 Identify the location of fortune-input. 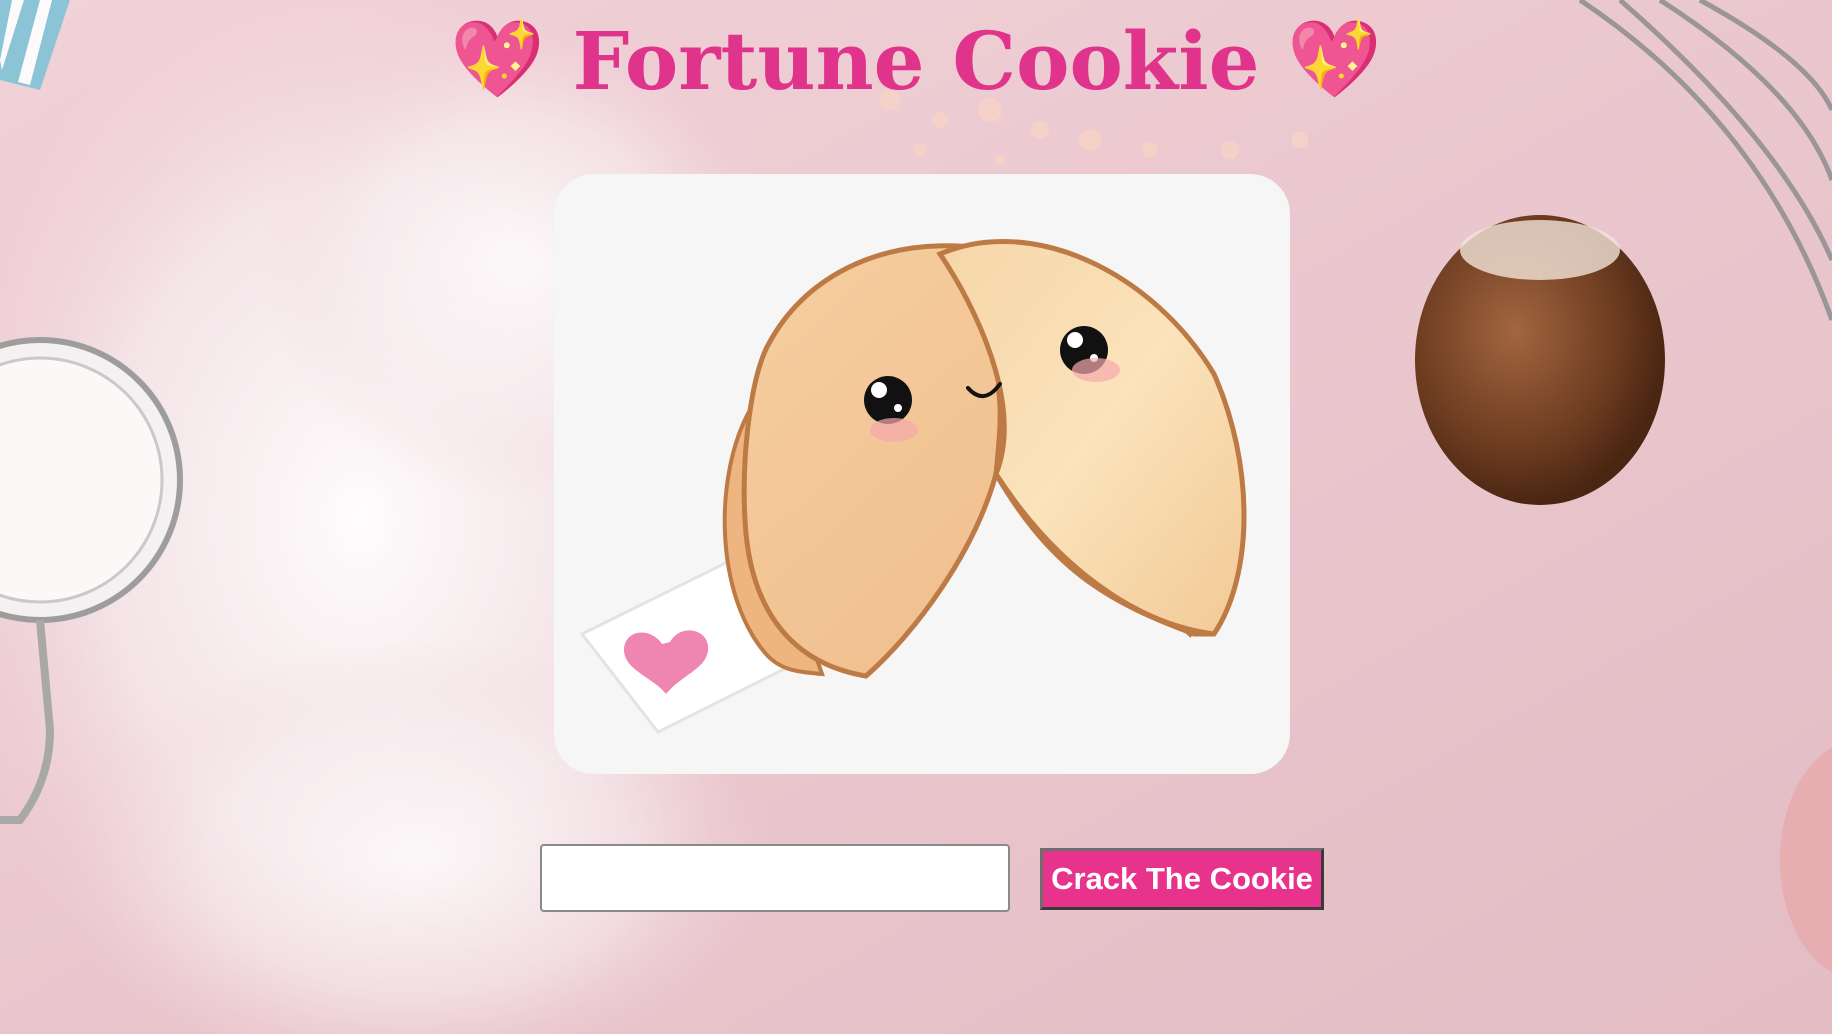
(775, 878).